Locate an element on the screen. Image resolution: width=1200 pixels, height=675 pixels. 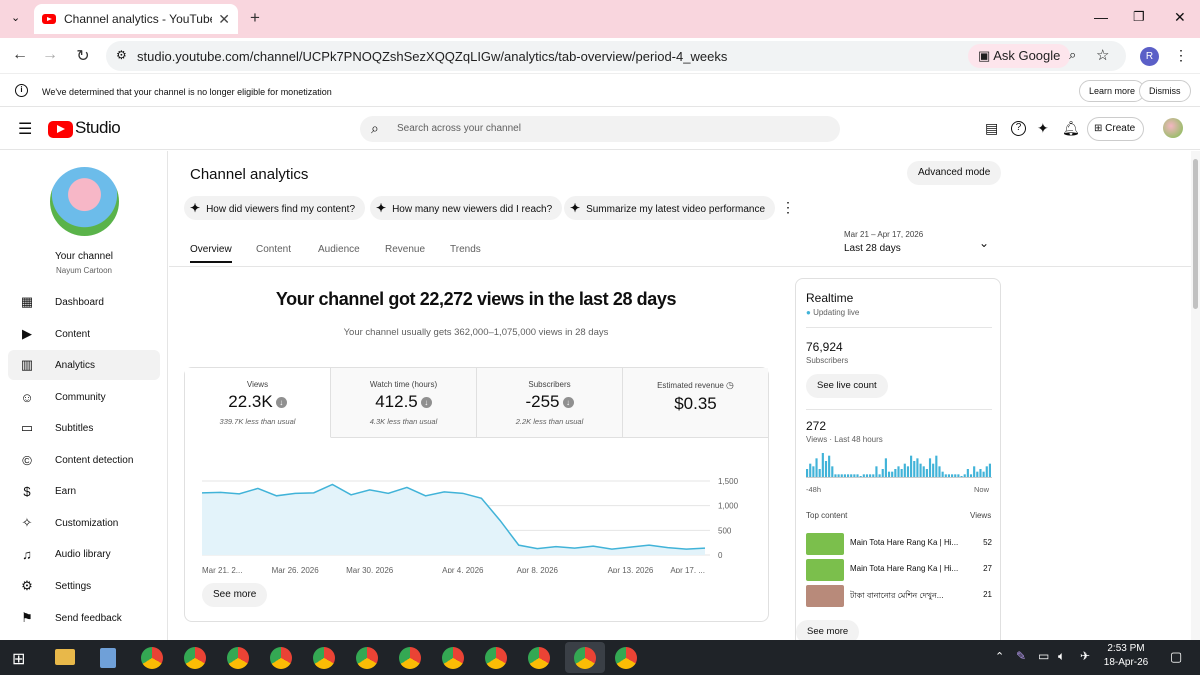
tab-search-icon: ⌄ is located at coordinates (15, 17).